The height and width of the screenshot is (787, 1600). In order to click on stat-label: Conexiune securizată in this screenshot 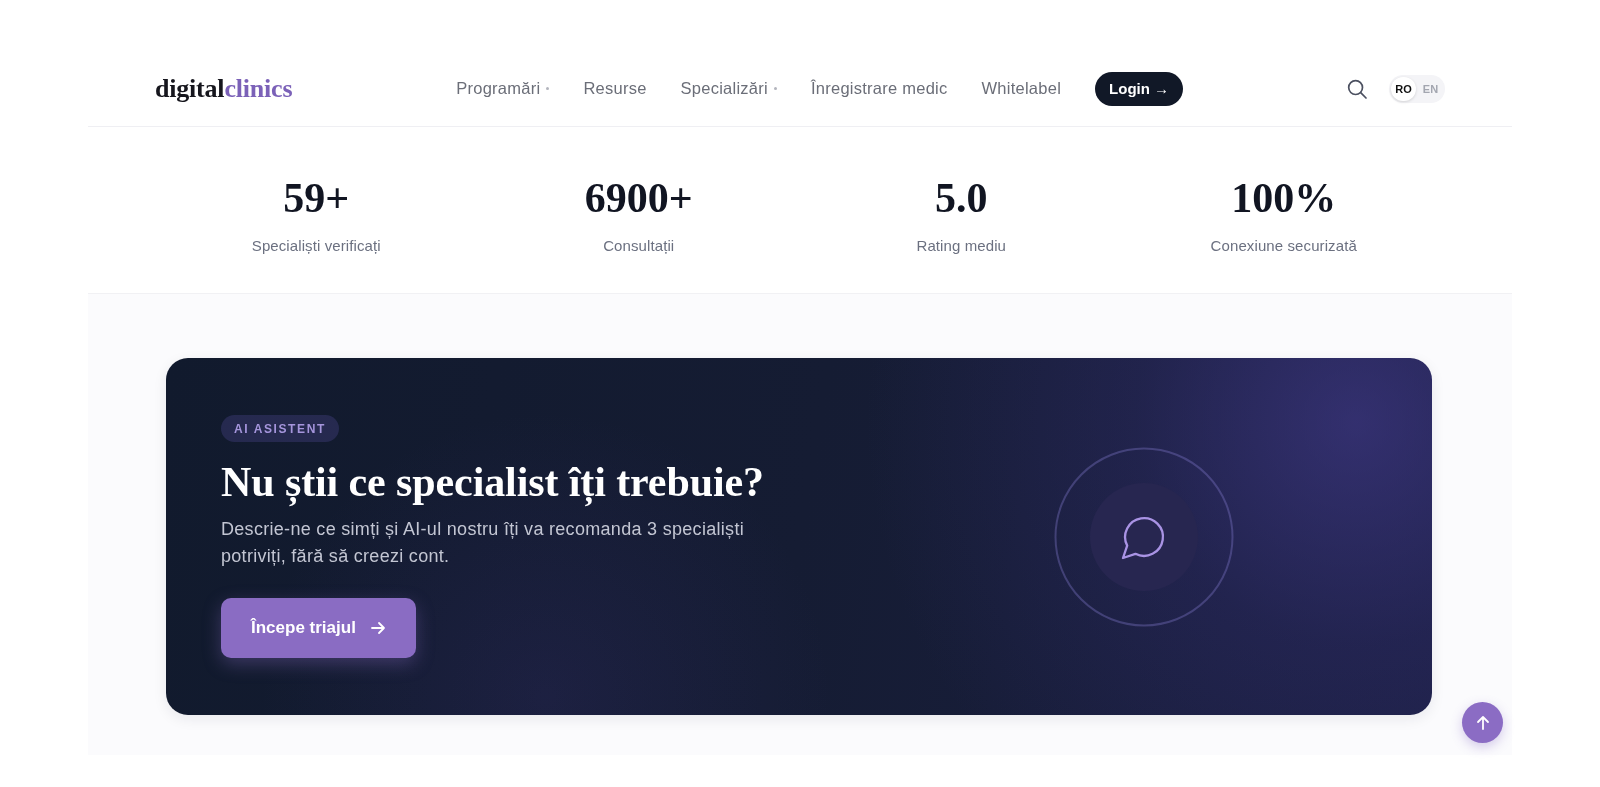, I will do `click(1283, 246)`.